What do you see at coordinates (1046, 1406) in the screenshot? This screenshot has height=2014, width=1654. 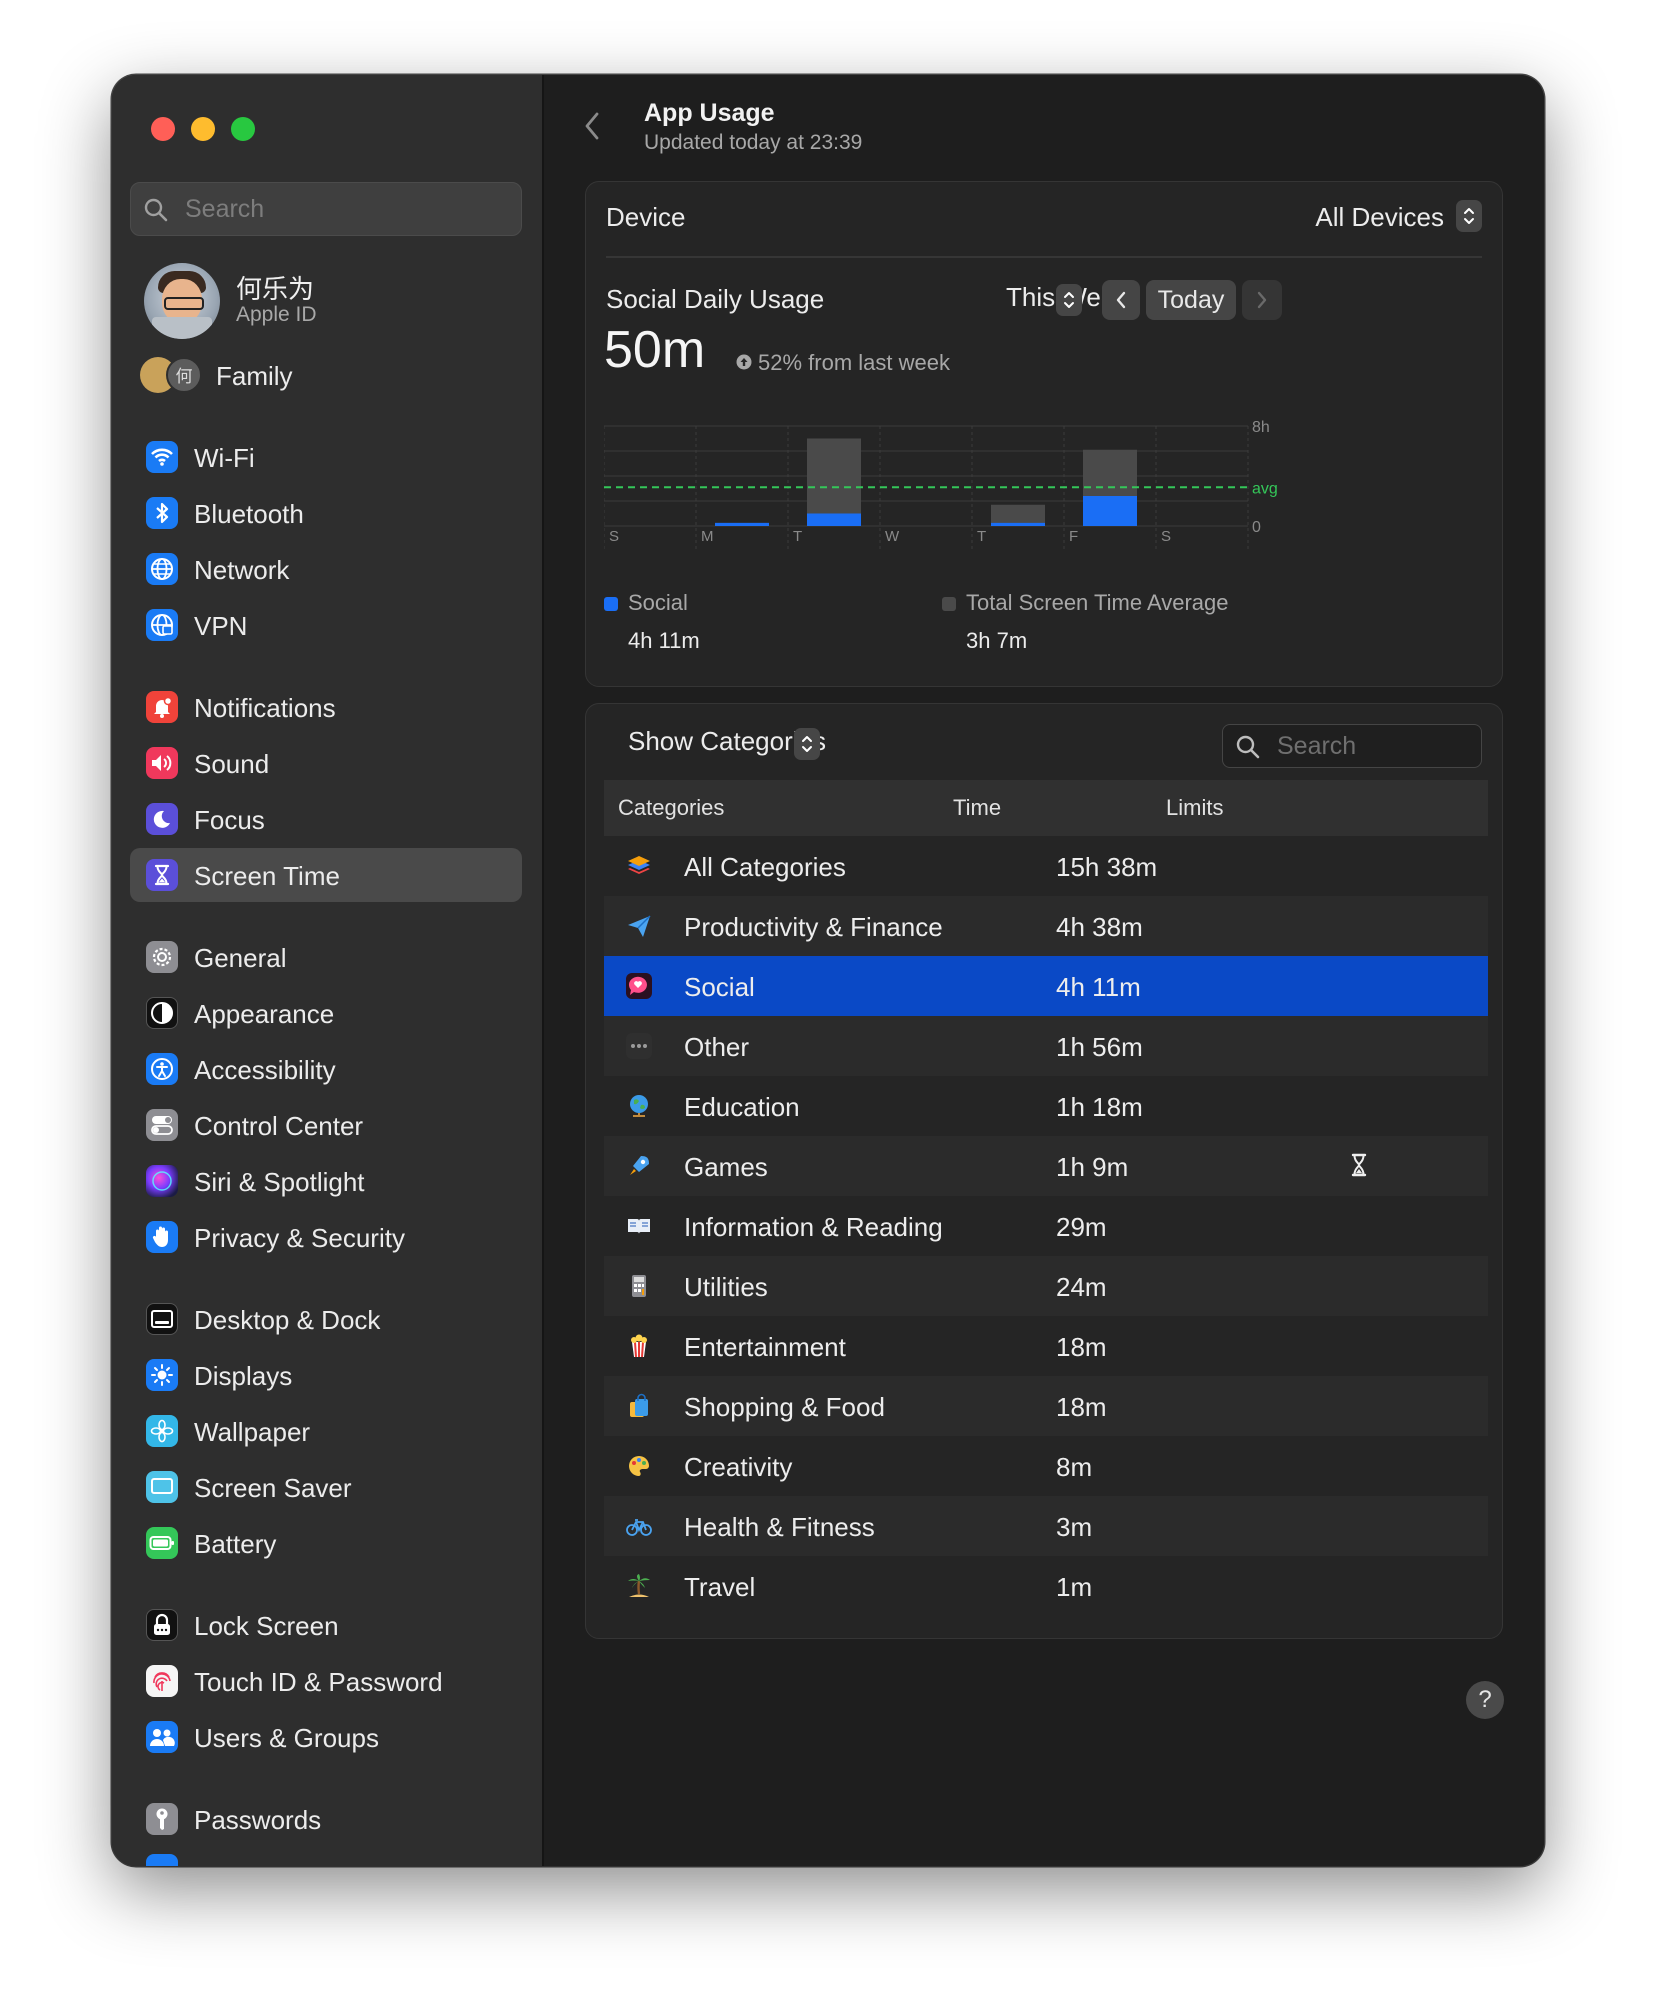 I see `table-row: Shopping & Food 18m` at bounding box center [1046, 1406].